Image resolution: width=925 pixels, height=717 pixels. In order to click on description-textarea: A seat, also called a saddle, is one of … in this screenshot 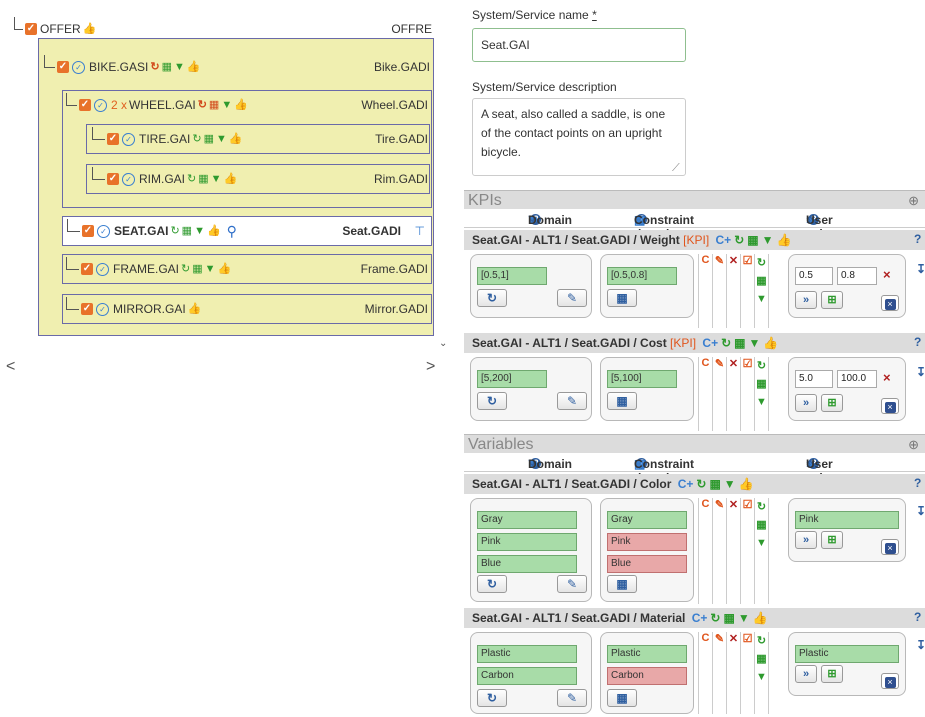, I will do `click(579, 137)`.